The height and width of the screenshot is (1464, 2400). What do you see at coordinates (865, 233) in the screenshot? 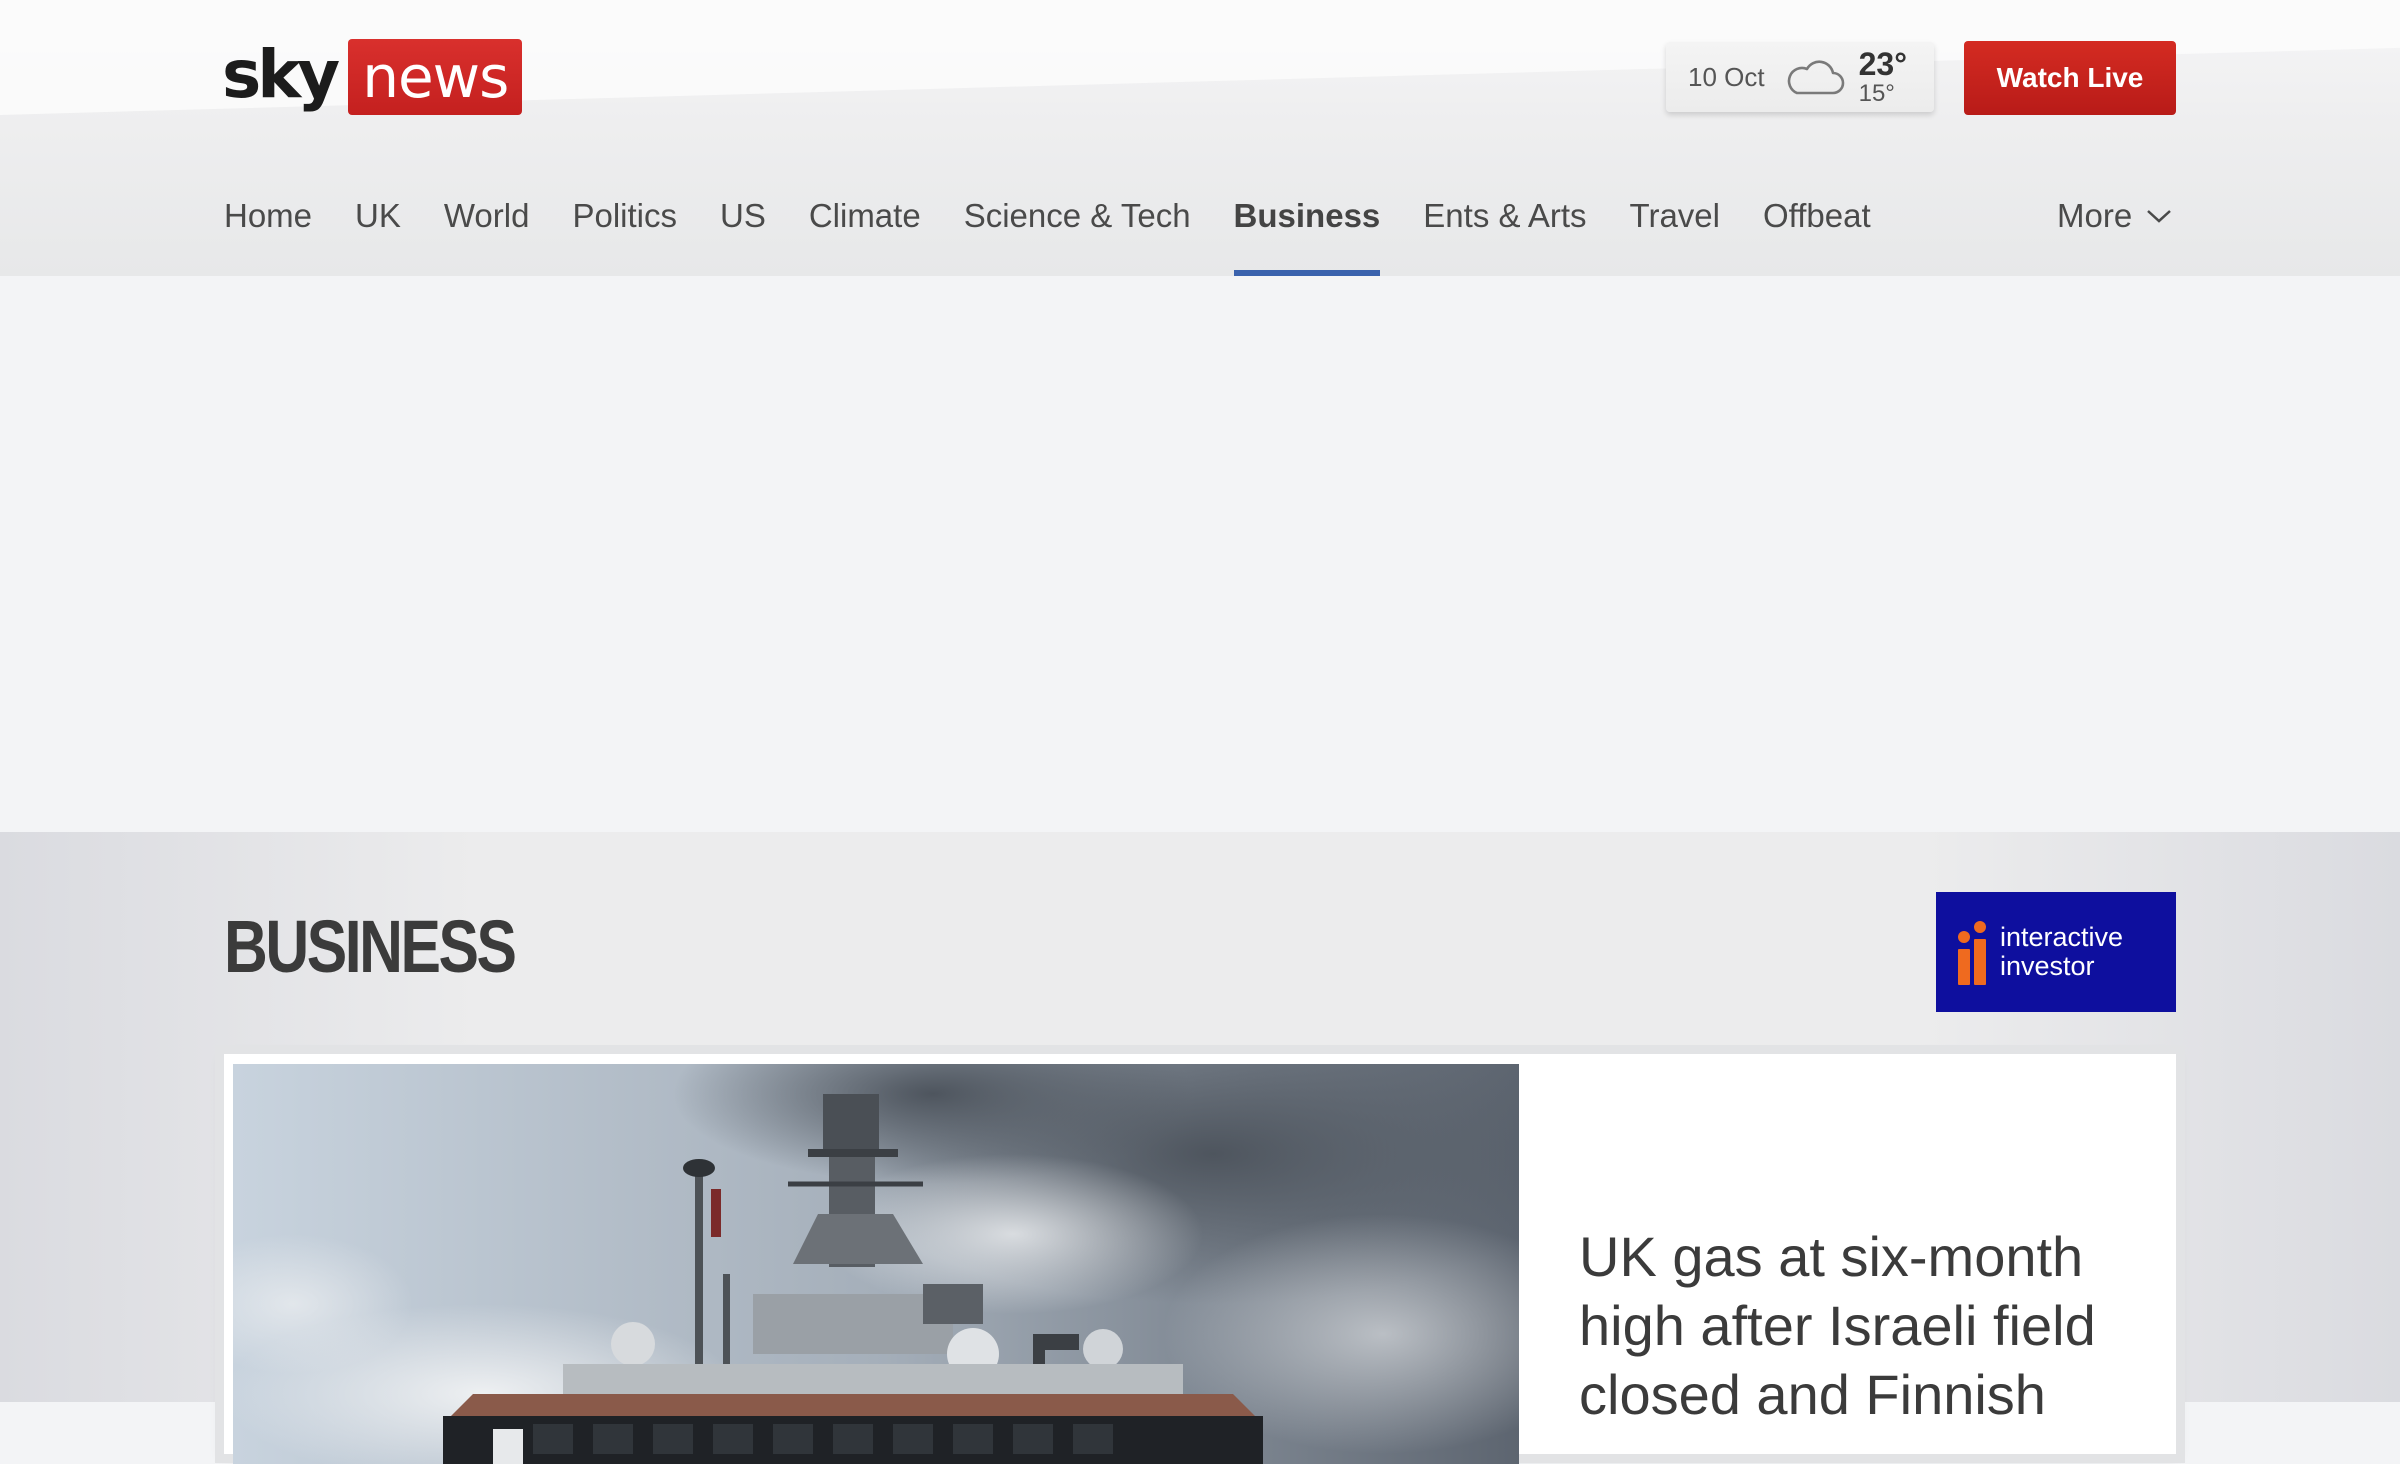
I see `nav-item-climate: Climate` at bounding box center [865, 233].